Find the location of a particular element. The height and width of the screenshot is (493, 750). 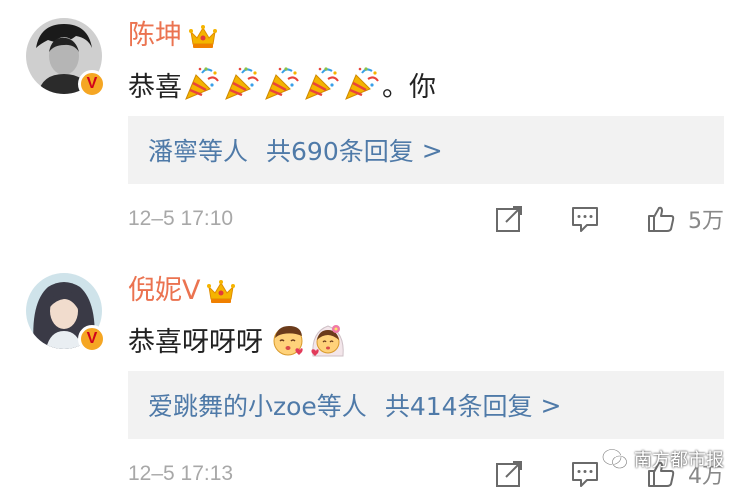

thumbs-up-icon is located at coordinates (661, 219).